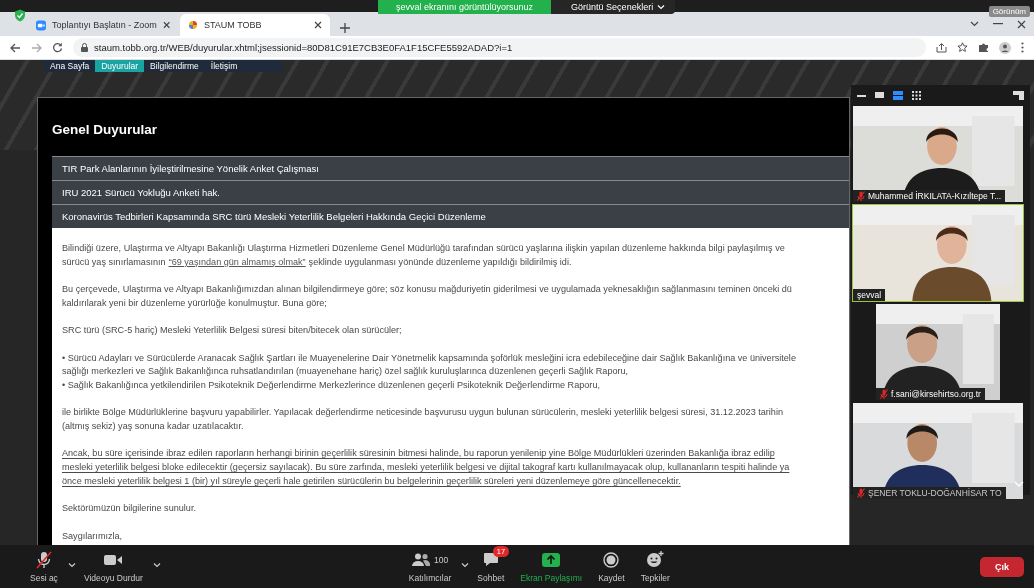 The height and width of the screenshot is (588, 1034). What do you see at coordinates (655, 566) in the screenshot?
I see `reactions-button: Tepkiler` at bounding box center [655, 566].